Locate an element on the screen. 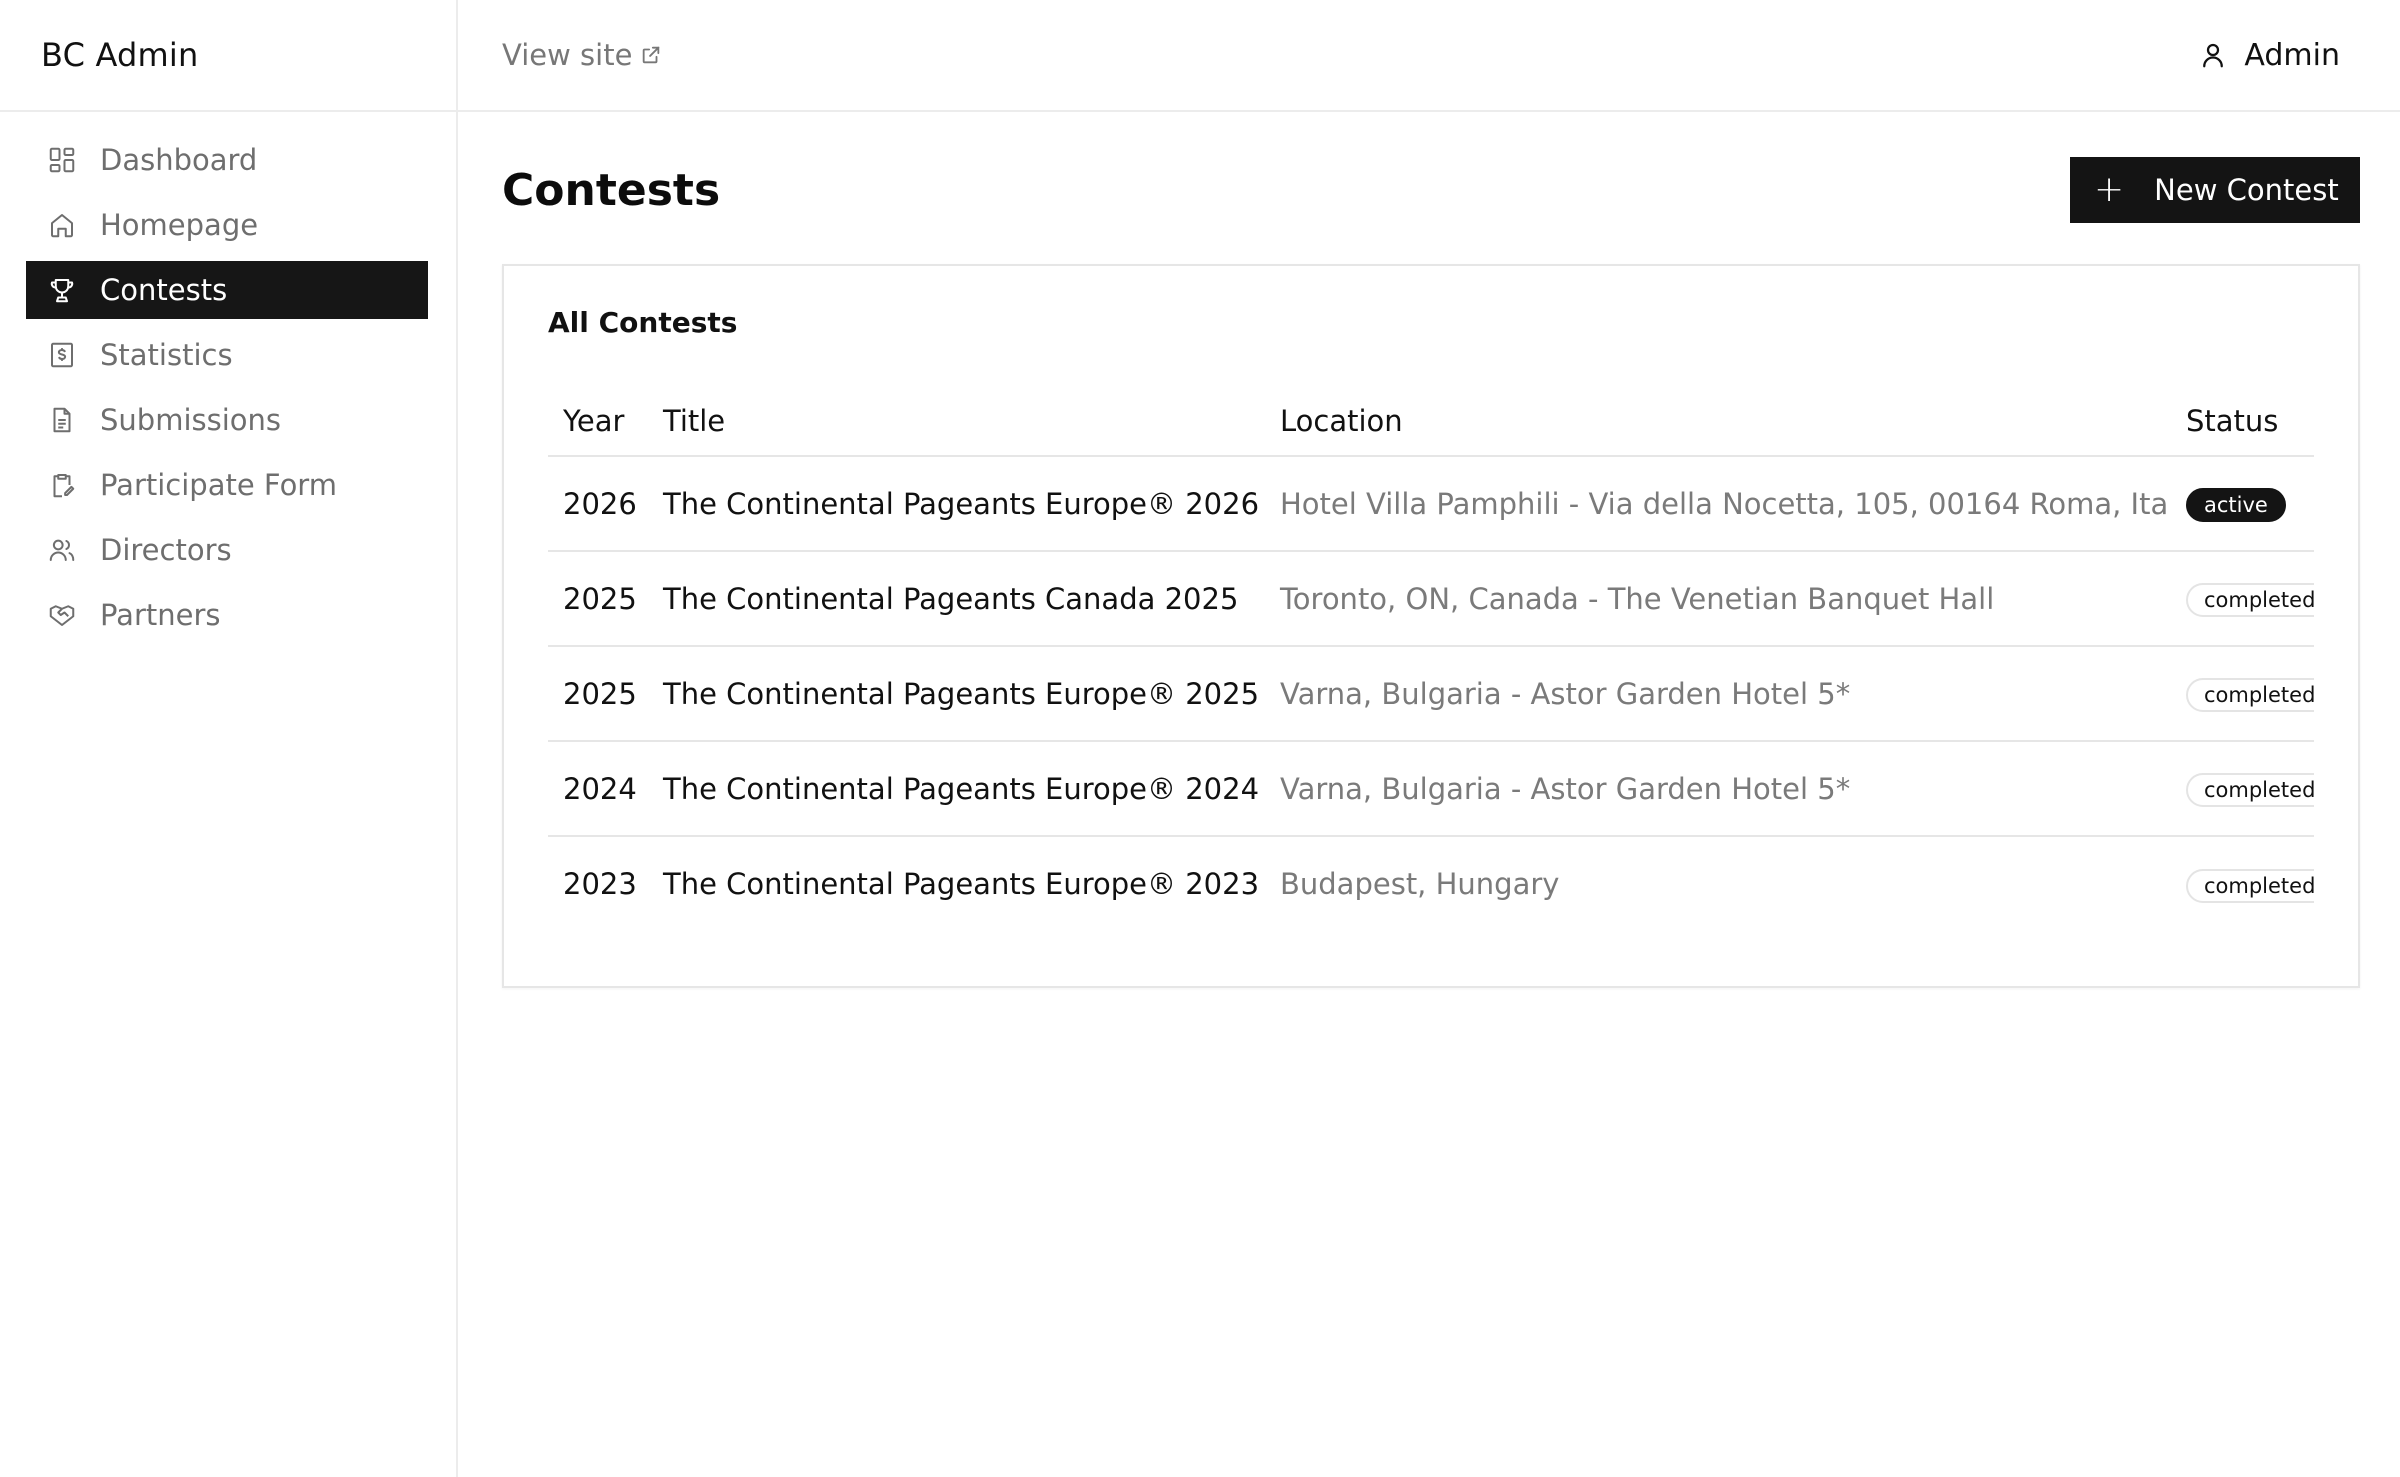 The height and width of the screenshot is (1477, 2400). sidebar-item-directors: Directors is located at coordinates (227, 550).